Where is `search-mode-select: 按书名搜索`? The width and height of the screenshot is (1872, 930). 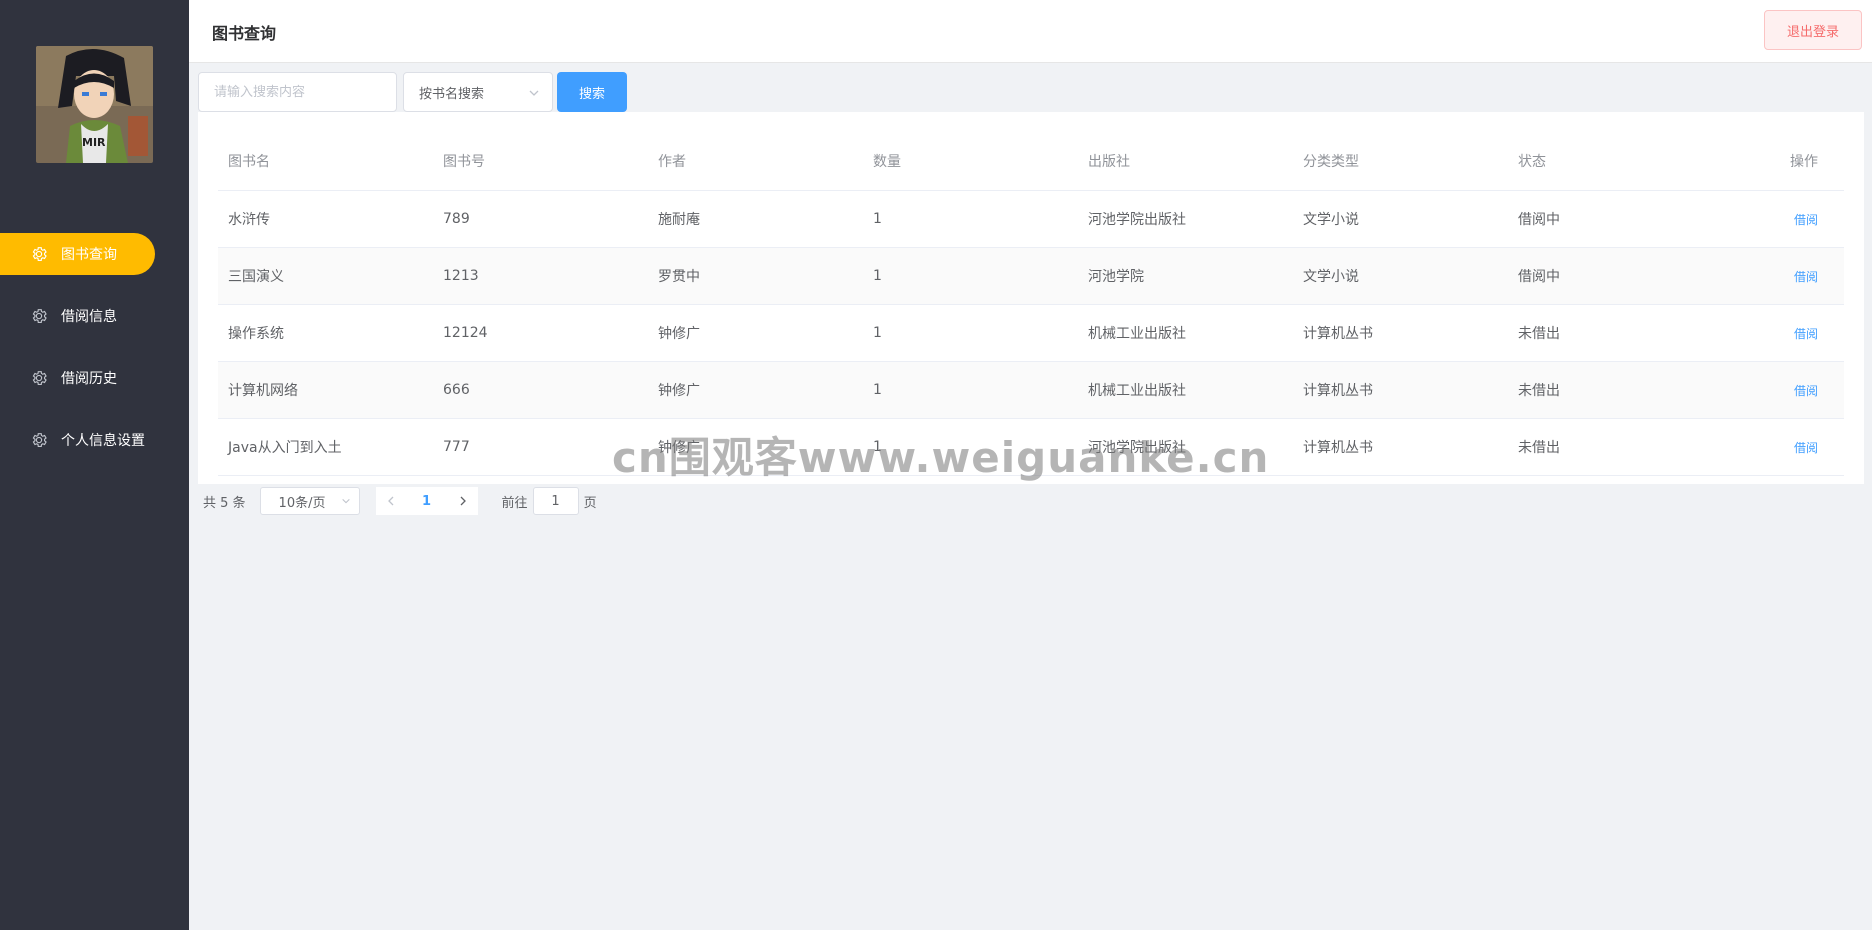 search-mode-select: 按书名搜索 is located at coordinates (478, 92).